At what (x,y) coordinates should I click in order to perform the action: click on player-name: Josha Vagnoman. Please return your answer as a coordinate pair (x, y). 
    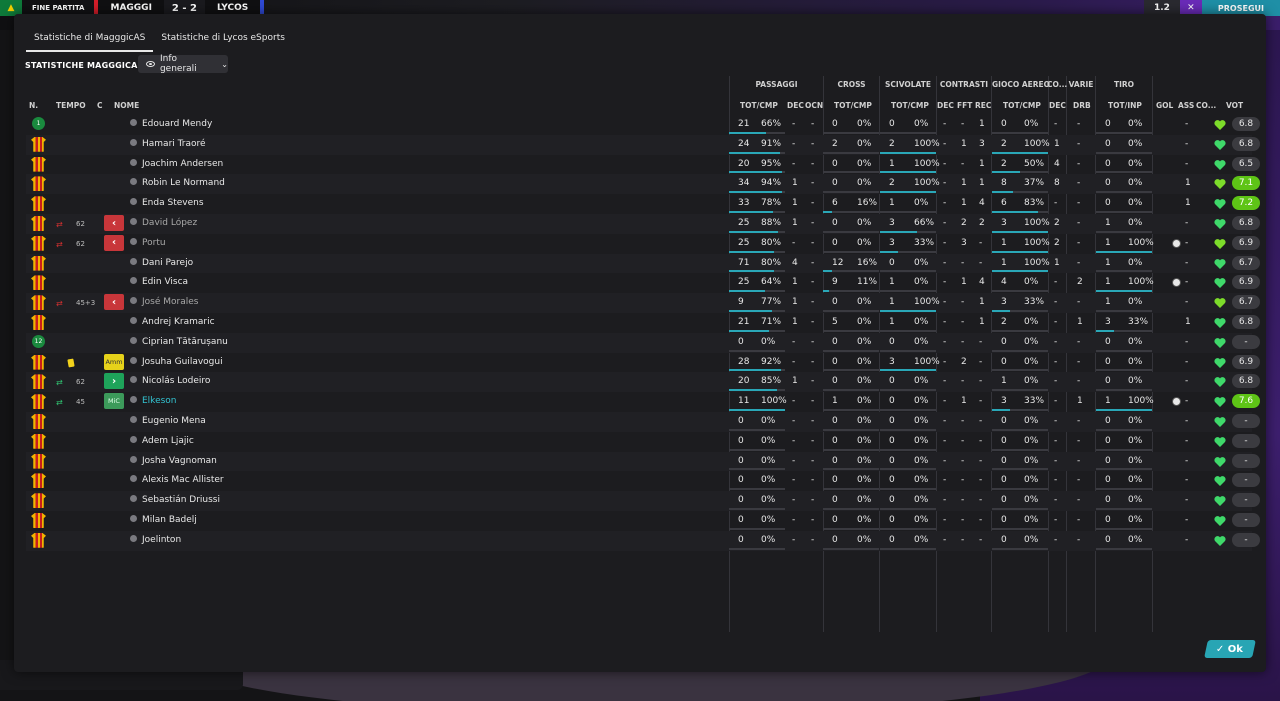
    Looking at the image, I should click on (173, 460).